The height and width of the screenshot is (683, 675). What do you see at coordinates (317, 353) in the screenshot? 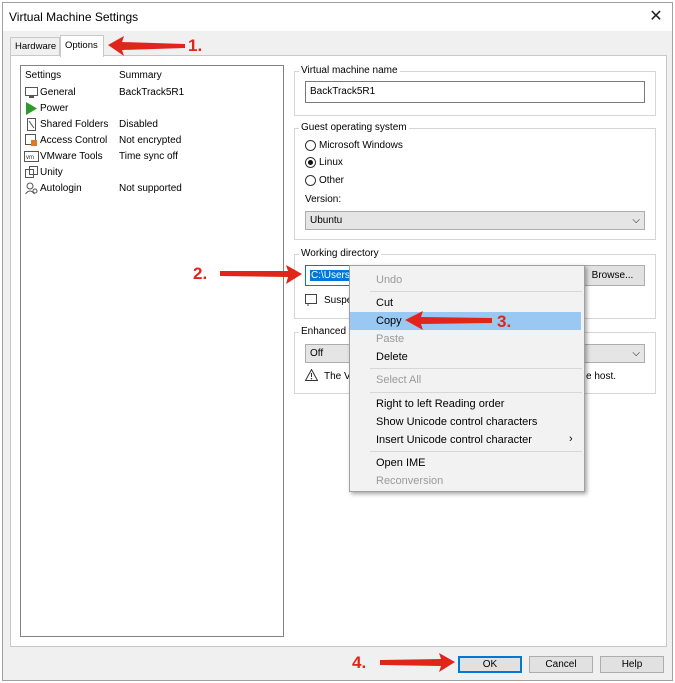
I see `enhanced-select-value: Off` at bounding box center [317, 353].